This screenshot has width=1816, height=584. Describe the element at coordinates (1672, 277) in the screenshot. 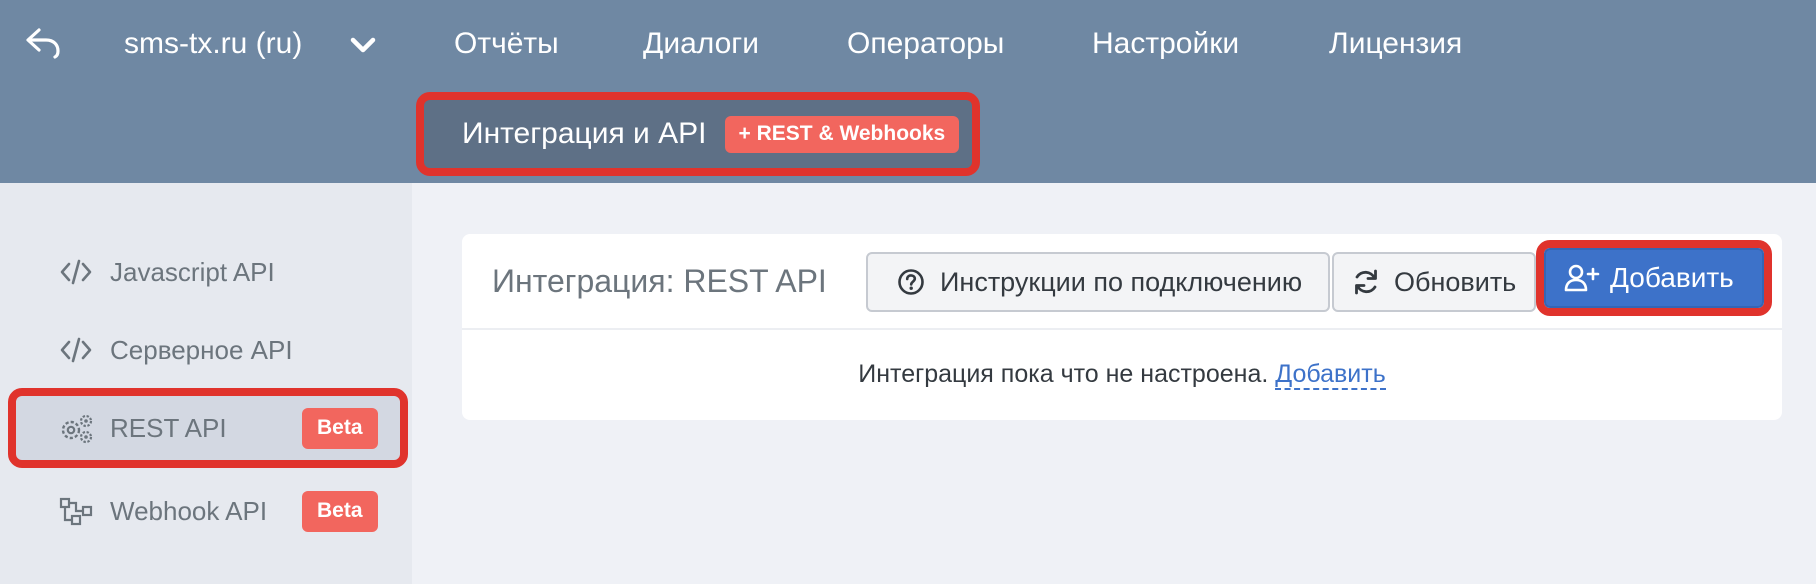

I see `add-button-label: Добавить` at that location.